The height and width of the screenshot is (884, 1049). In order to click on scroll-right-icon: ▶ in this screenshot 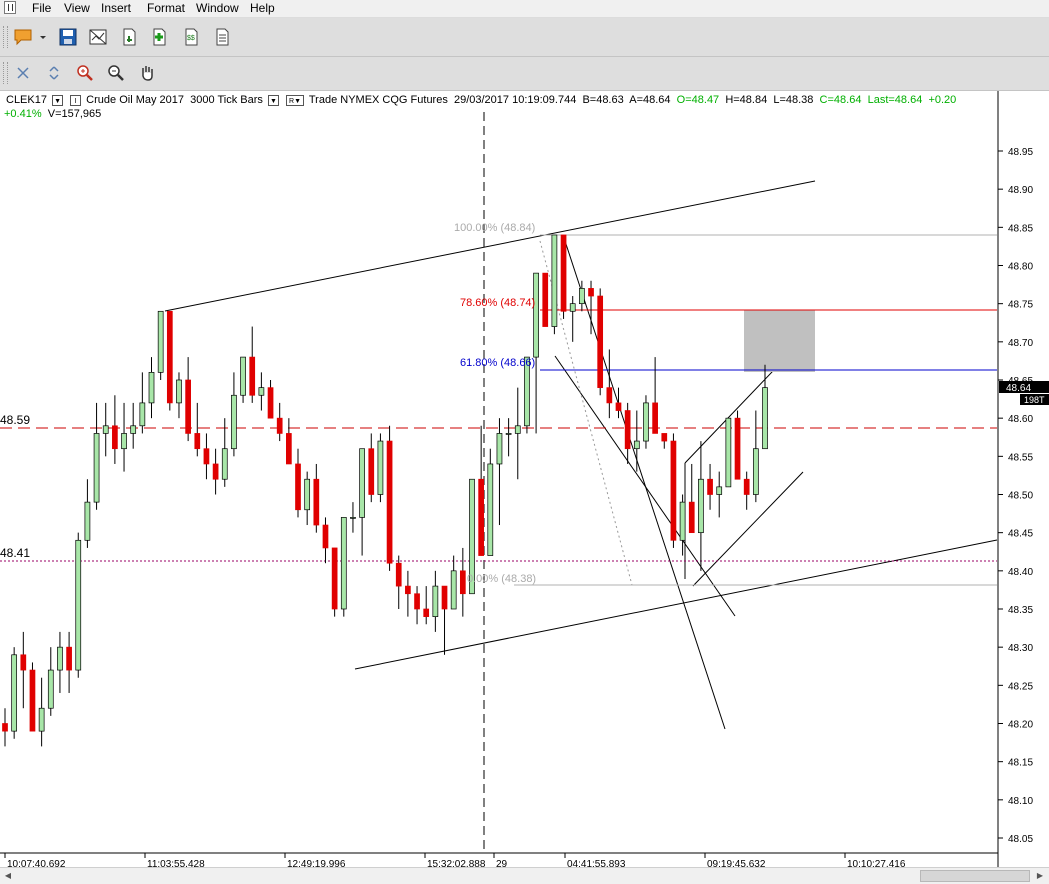, I will do `click(1040, 876)`.